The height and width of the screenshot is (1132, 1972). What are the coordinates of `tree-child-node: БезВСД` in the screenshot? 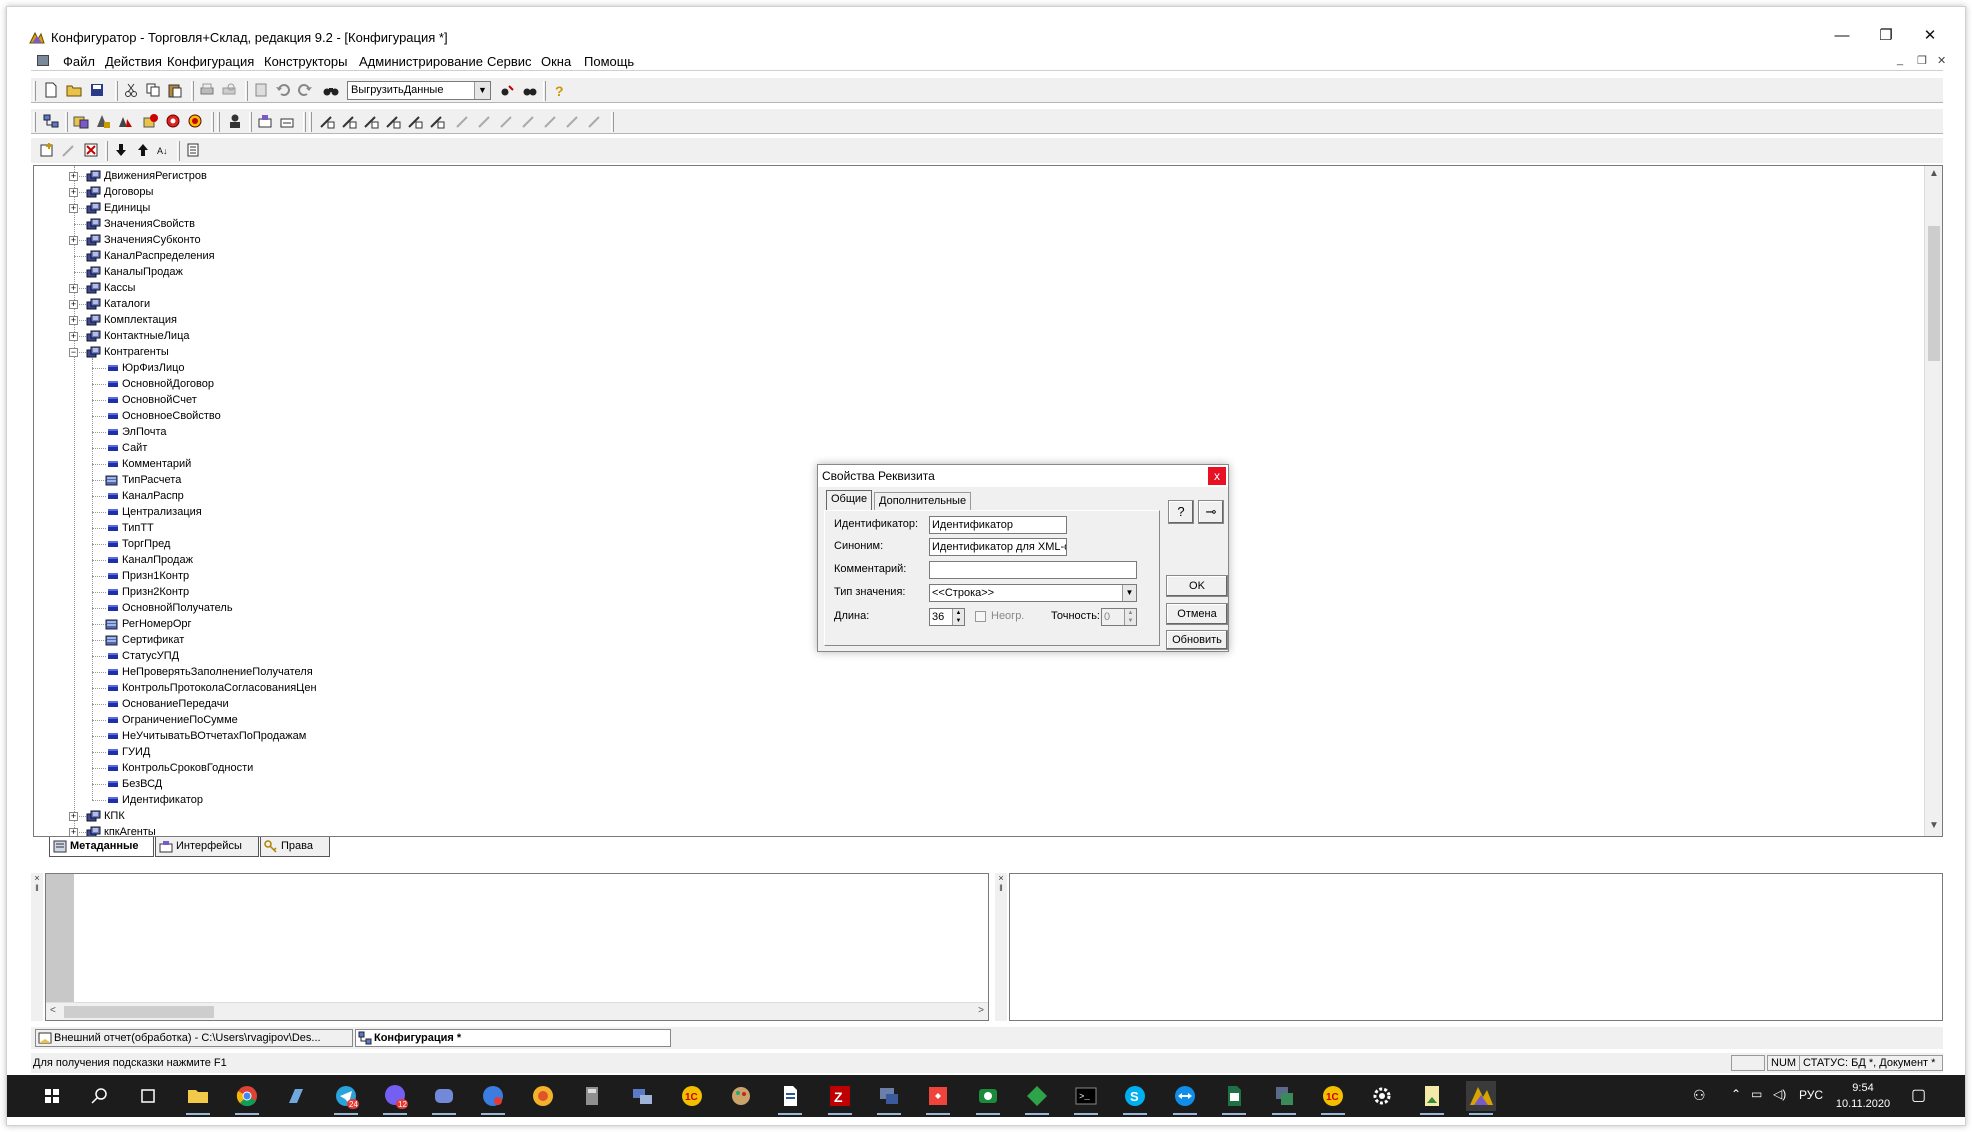 It's located at (334, 784).